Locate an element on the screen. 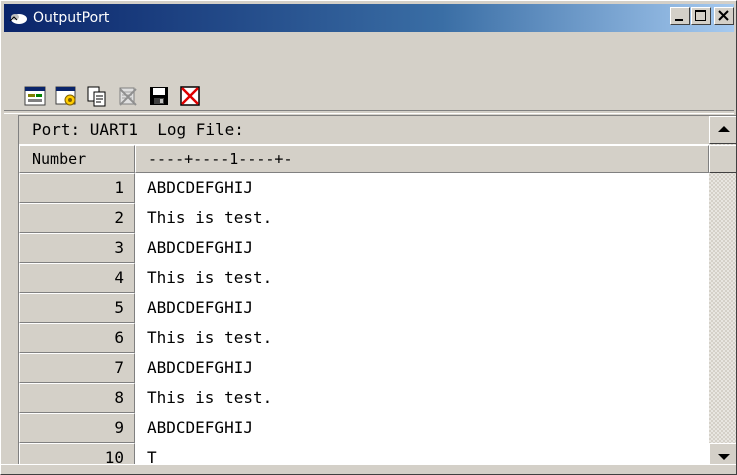 The image size is (737, 475). copy-icon is located at coordinates (96, 96).